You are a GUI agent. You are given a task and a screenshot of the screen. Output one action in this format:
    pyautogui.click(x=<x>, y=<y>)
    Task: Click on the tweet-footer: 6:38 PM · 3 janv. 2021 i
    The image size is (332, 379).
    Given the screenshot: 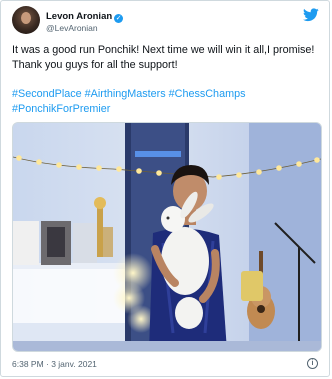 What is the action you would take?
    pyautogui.click(x=166, y=364)
    